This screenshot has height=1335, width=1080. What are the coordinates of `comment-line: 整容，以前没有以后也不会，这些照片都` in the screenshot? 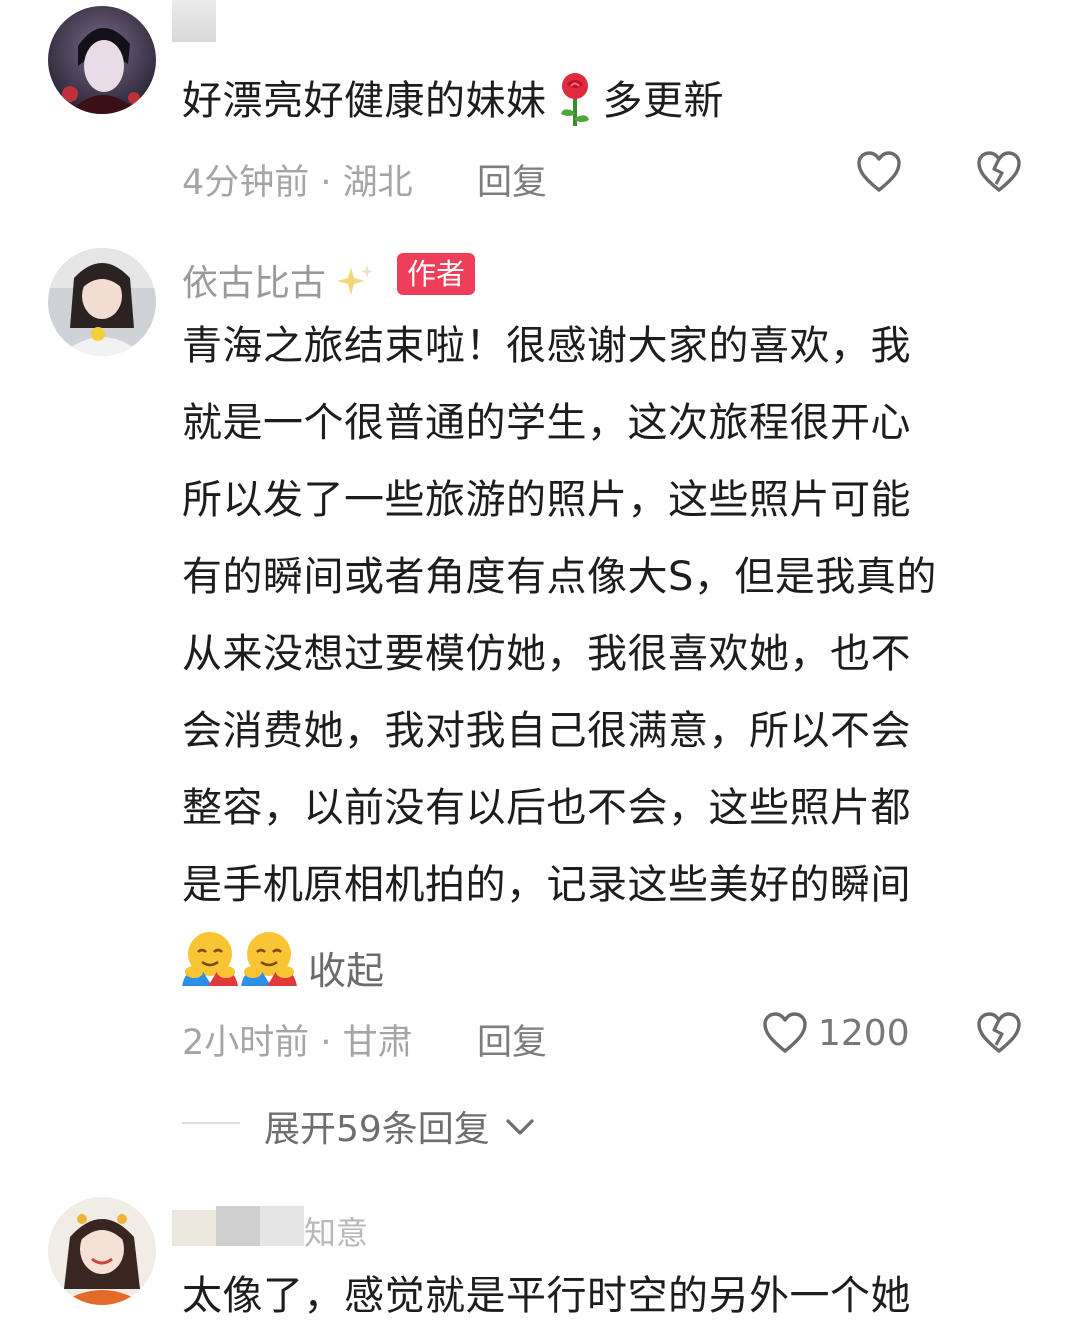 It's located at (546, 808).